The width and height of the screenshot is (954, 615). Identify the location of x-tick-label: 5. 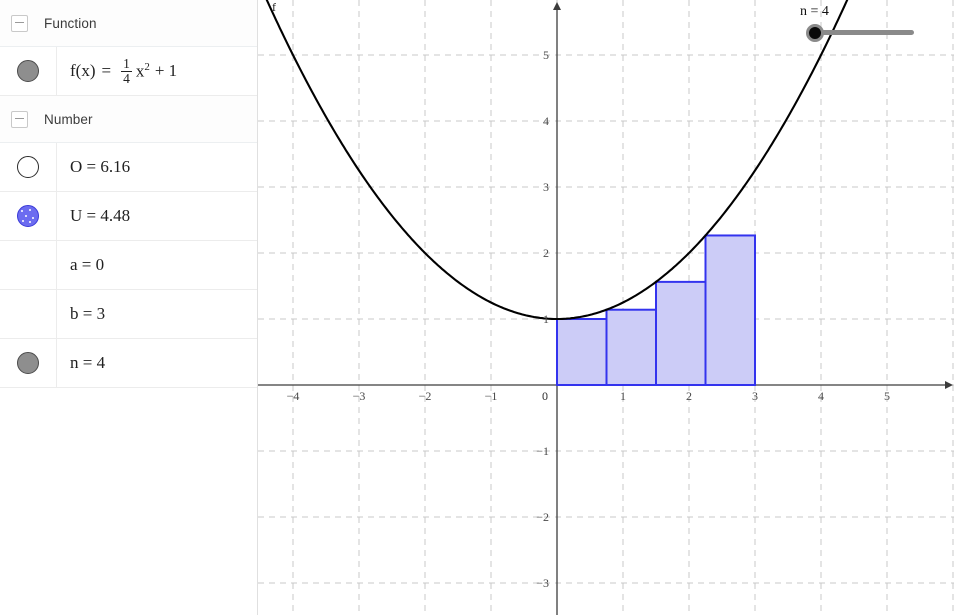
(887, 396).